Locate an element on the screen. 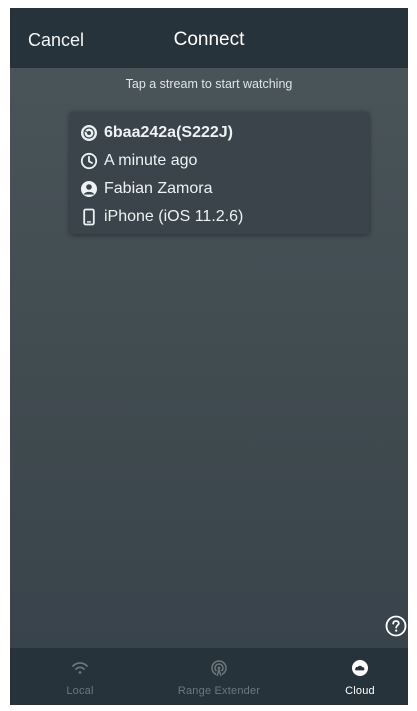 This screenshot has width=417, height=711. stream-user: Fabian Zamora is located at coordinates (158, 188).